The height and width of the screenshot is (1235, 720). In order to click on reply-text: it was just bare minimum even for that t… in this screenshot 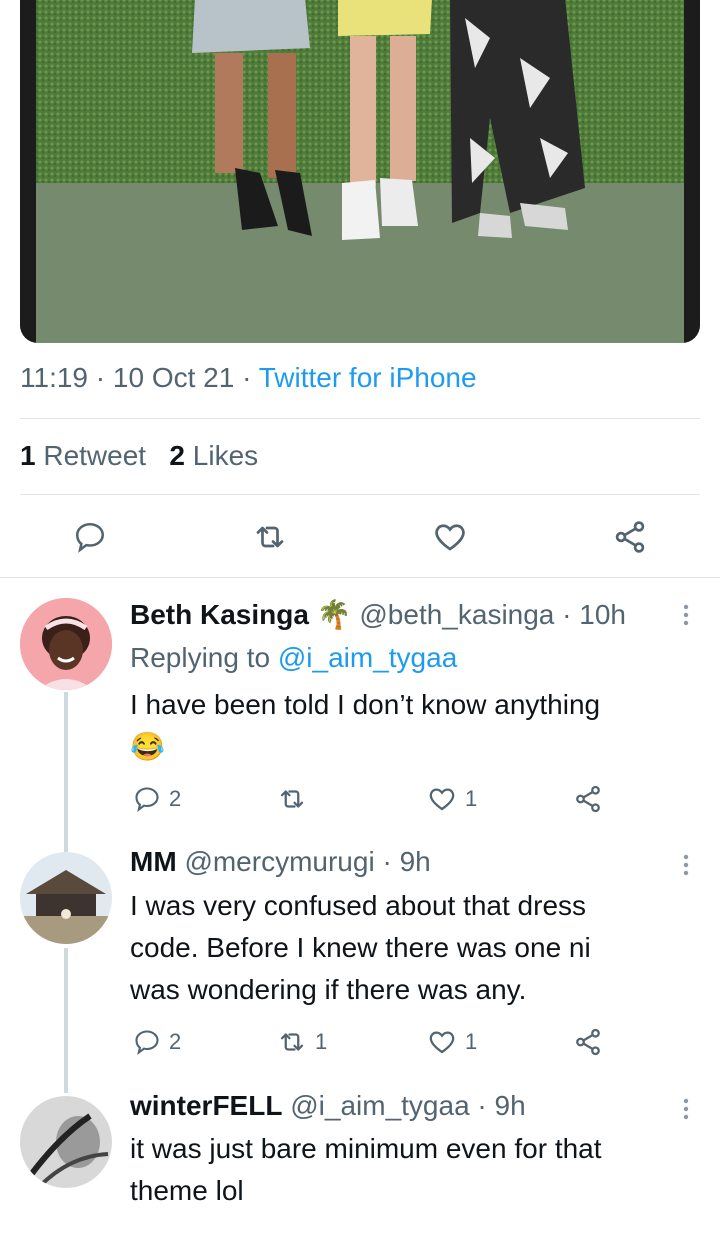, I will do `click(366, 1169)`.